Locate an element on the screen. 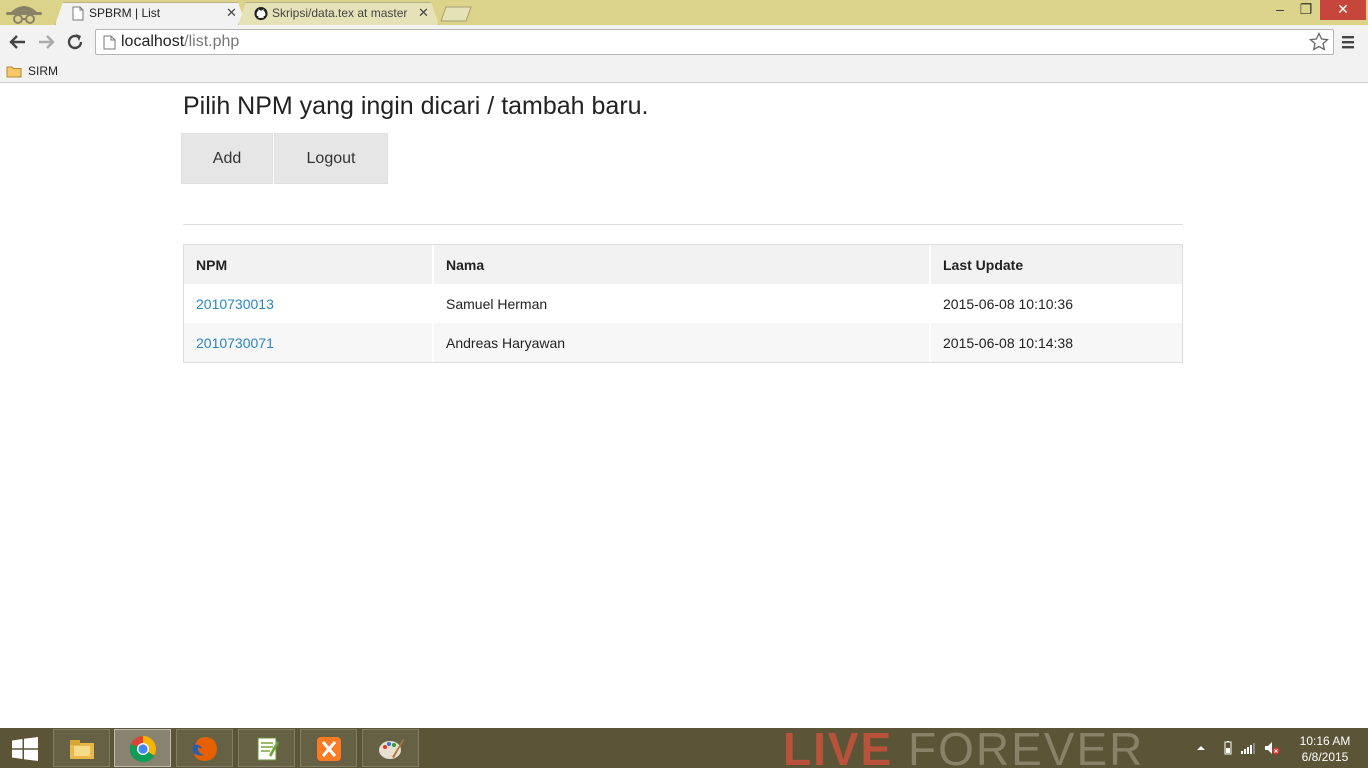 This screenshot has width=1368, height=768. url-path: /list.php is located at coordinates (212, 41).